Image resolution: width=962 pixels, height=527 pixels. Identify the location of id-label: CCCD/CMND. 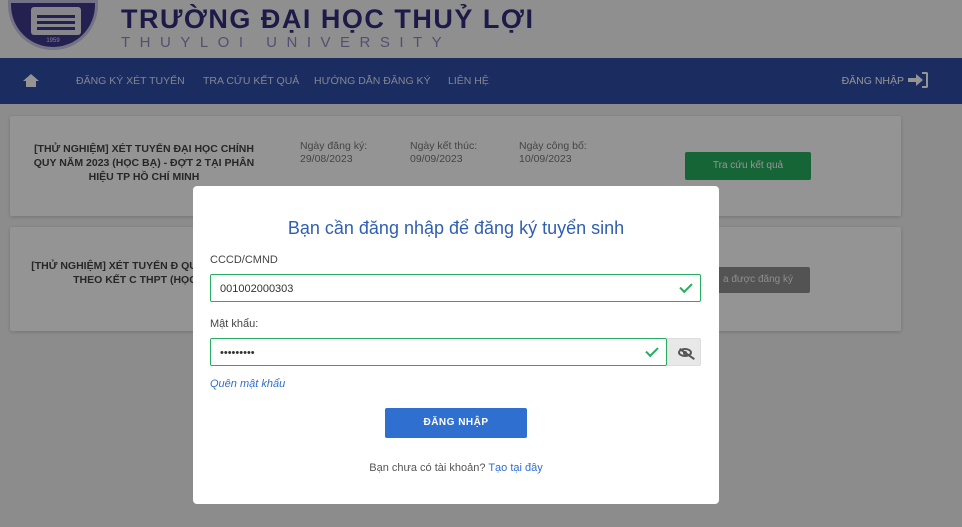
(244, 260).